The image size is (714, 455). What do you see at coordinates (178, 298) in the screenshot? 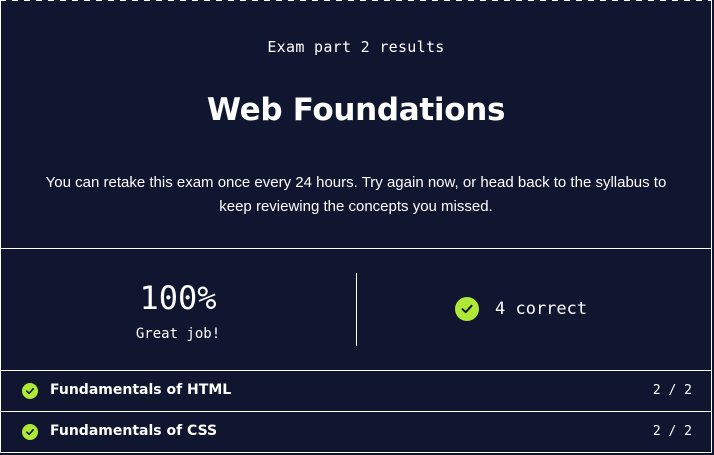
I see `score-percent: 100%` at bounding box center [178, 298].